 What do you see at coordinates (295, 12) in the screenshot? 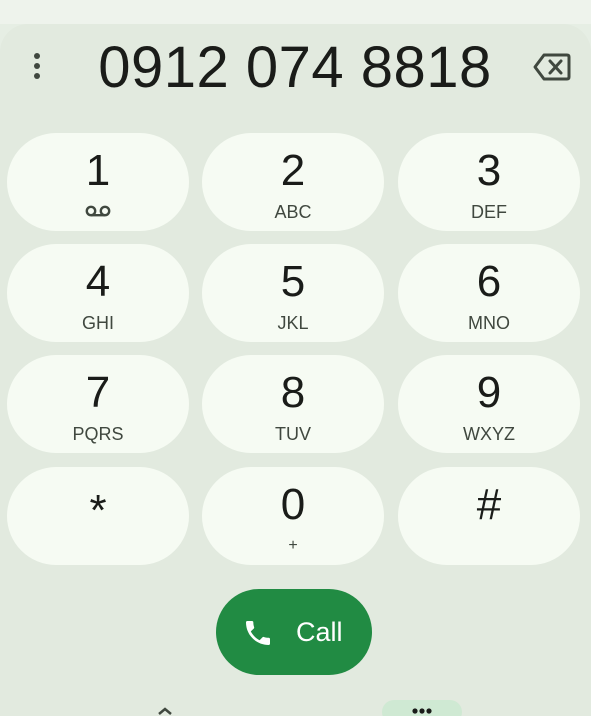
I see `top-edge` at bounding box center [295, 12].